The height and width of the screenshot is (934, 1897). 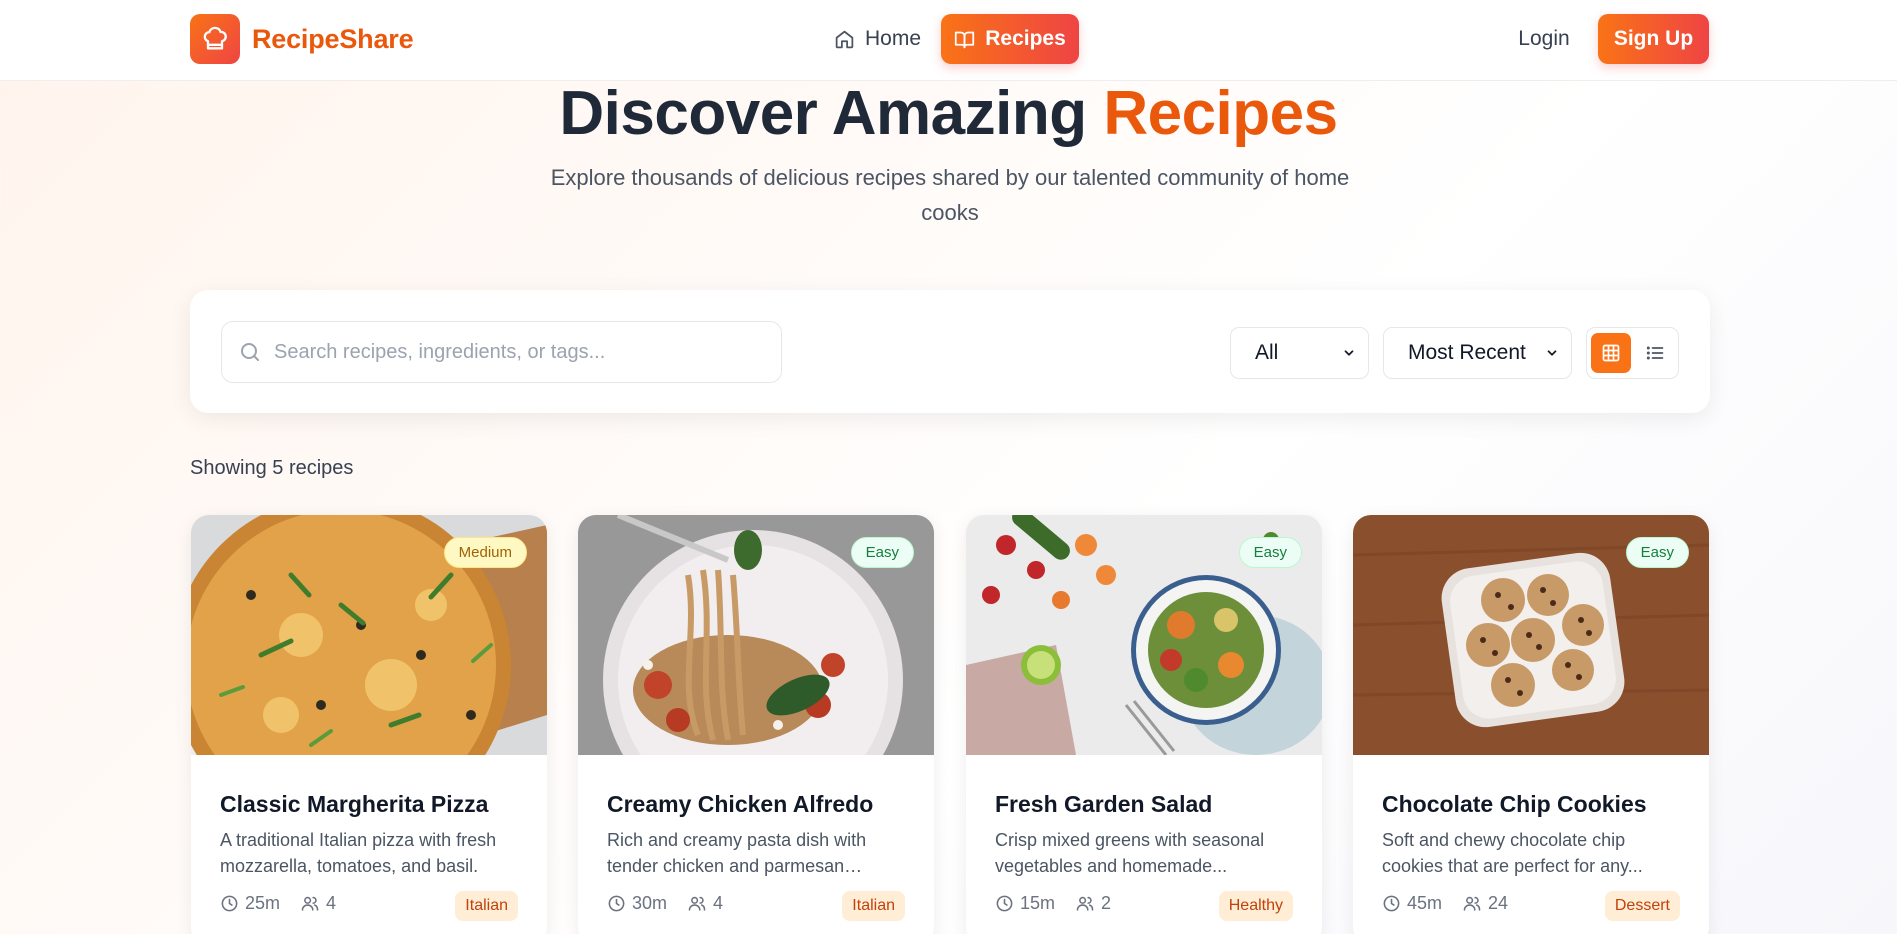 I want to click on grid-view-button, so click(x=1611, y=353).